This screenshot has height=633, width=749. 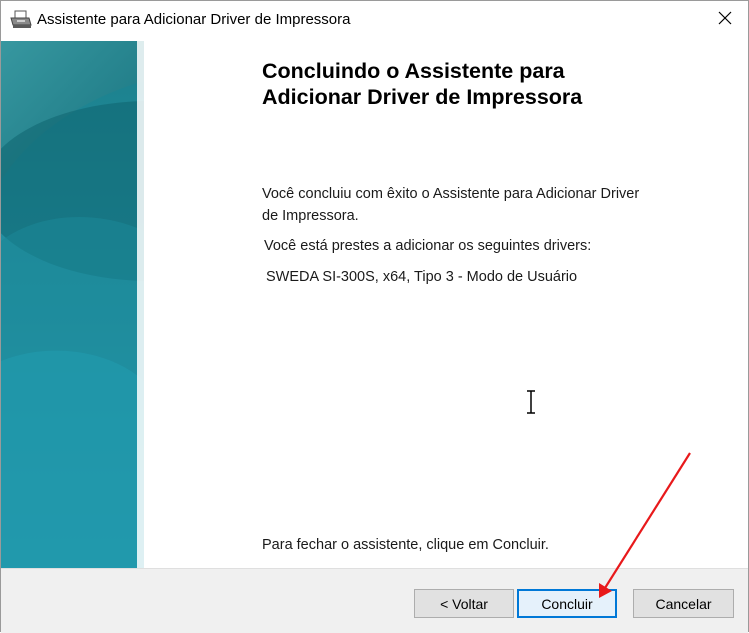 I want to click on close-icon, so click(x=725, y=20).